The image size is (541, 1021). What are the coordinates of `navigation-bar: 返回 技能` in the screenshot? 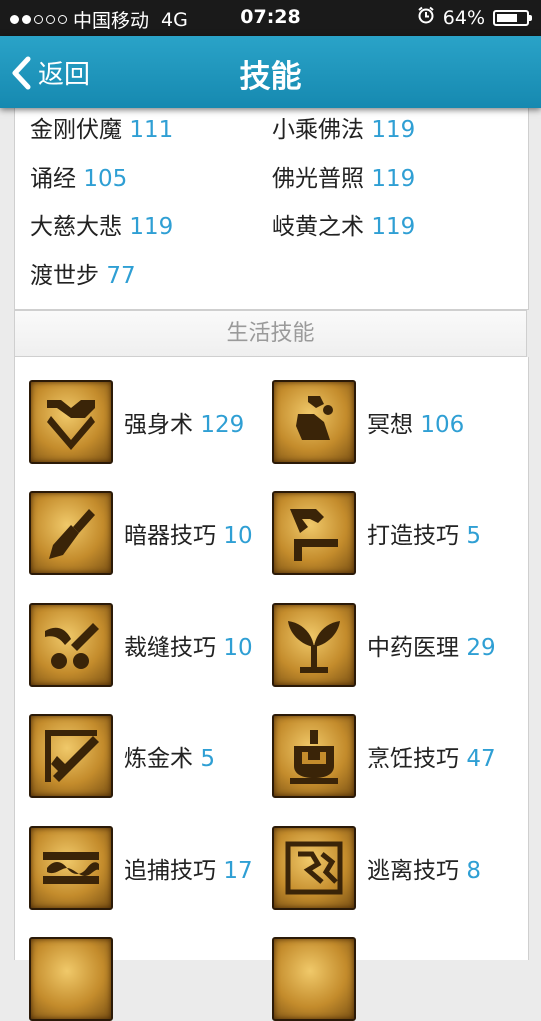 It's located at (270, 72).